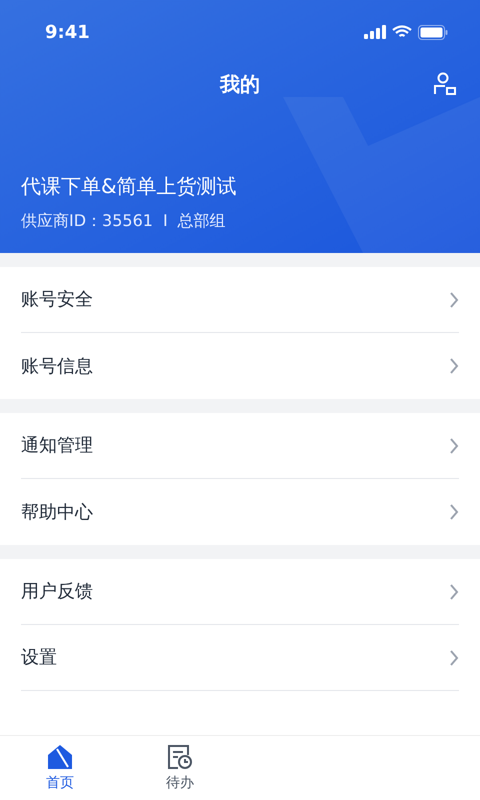  What do you see at coordinates (202, 221) in the screenshot?
I see `group-name: 总部组` at bounding box center [202, 221].